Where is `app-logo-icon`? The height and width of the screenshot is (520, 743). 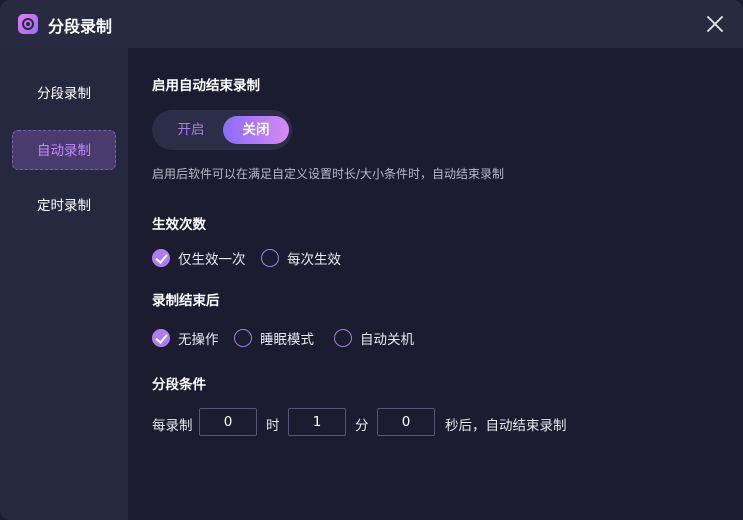 app-logo-icon is located at coordinates (28, 24).